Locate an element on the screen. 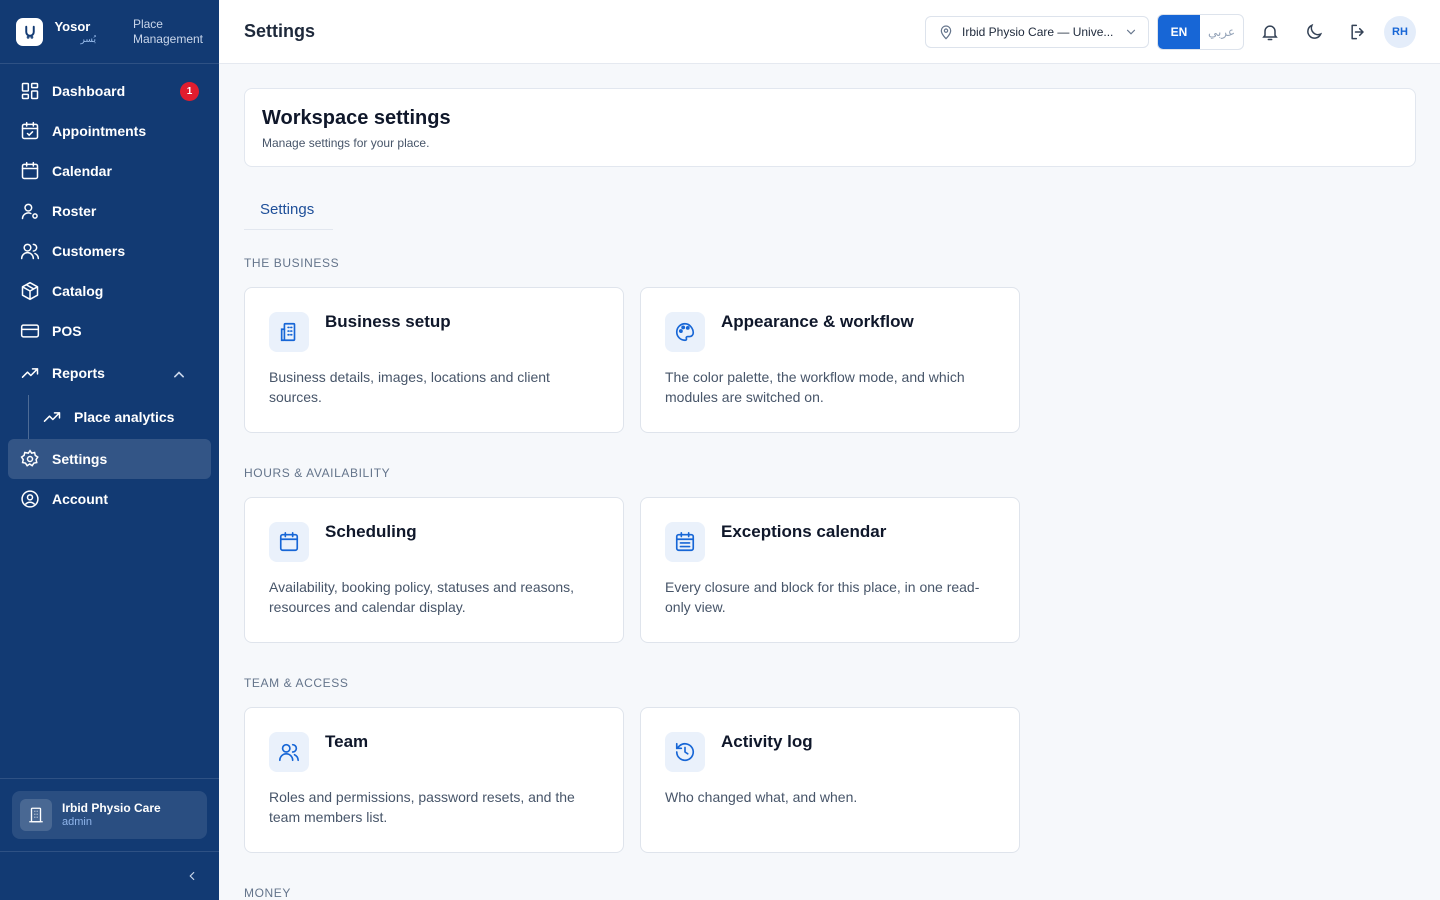  settings-card-activity-log: Activity log Who changed what, and when. is located at coordinates (830, 780).